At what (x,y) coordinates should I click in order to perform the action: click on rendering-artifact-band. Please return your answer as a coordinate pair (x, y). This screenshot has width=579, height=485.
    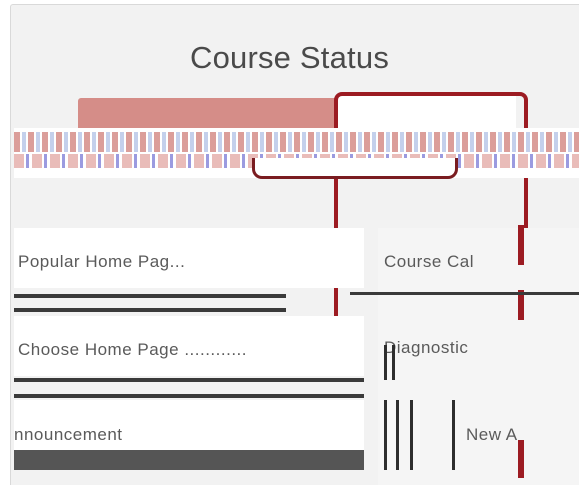
    Looking at the image, I should click on (296, 153).